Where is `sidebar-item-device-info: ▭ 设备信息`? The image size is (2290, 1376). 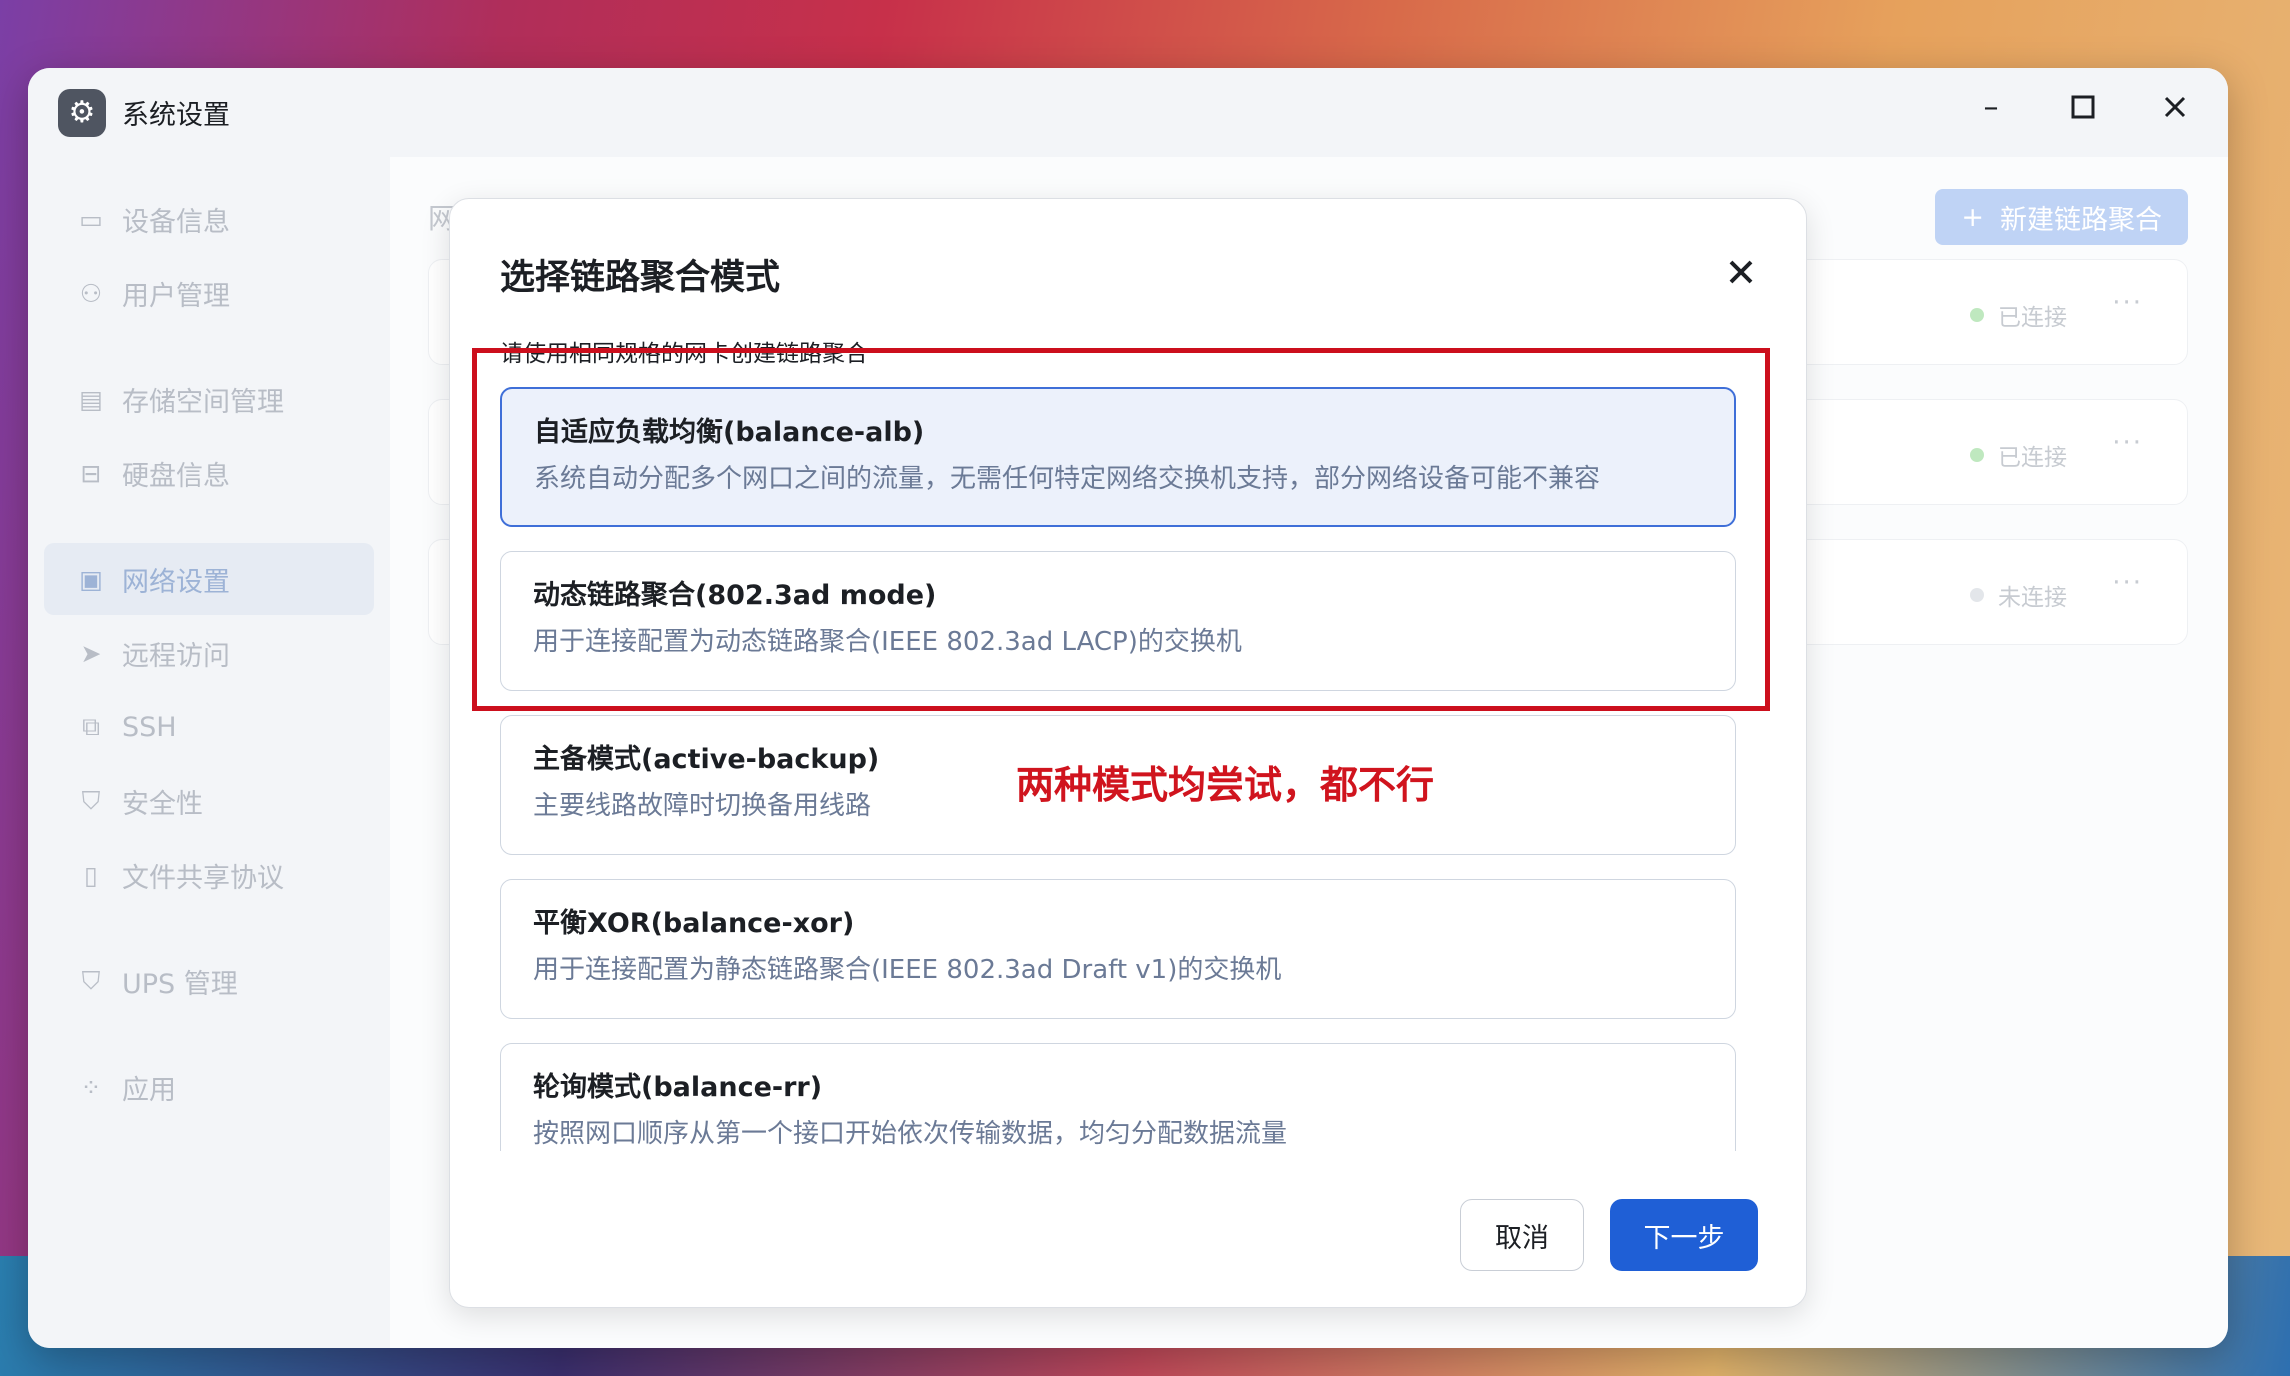
sidebar-item-device-info: ▭ 设备信息 is located at coordinates (209, 219).